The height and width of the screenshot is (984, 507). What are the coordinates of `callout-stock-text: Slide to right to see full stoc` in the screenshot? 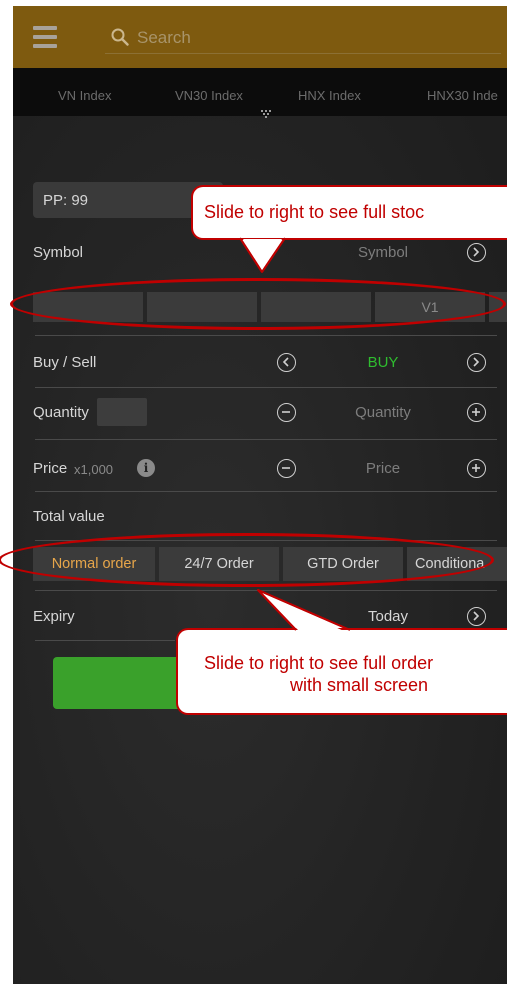 It's located at (314, 212).